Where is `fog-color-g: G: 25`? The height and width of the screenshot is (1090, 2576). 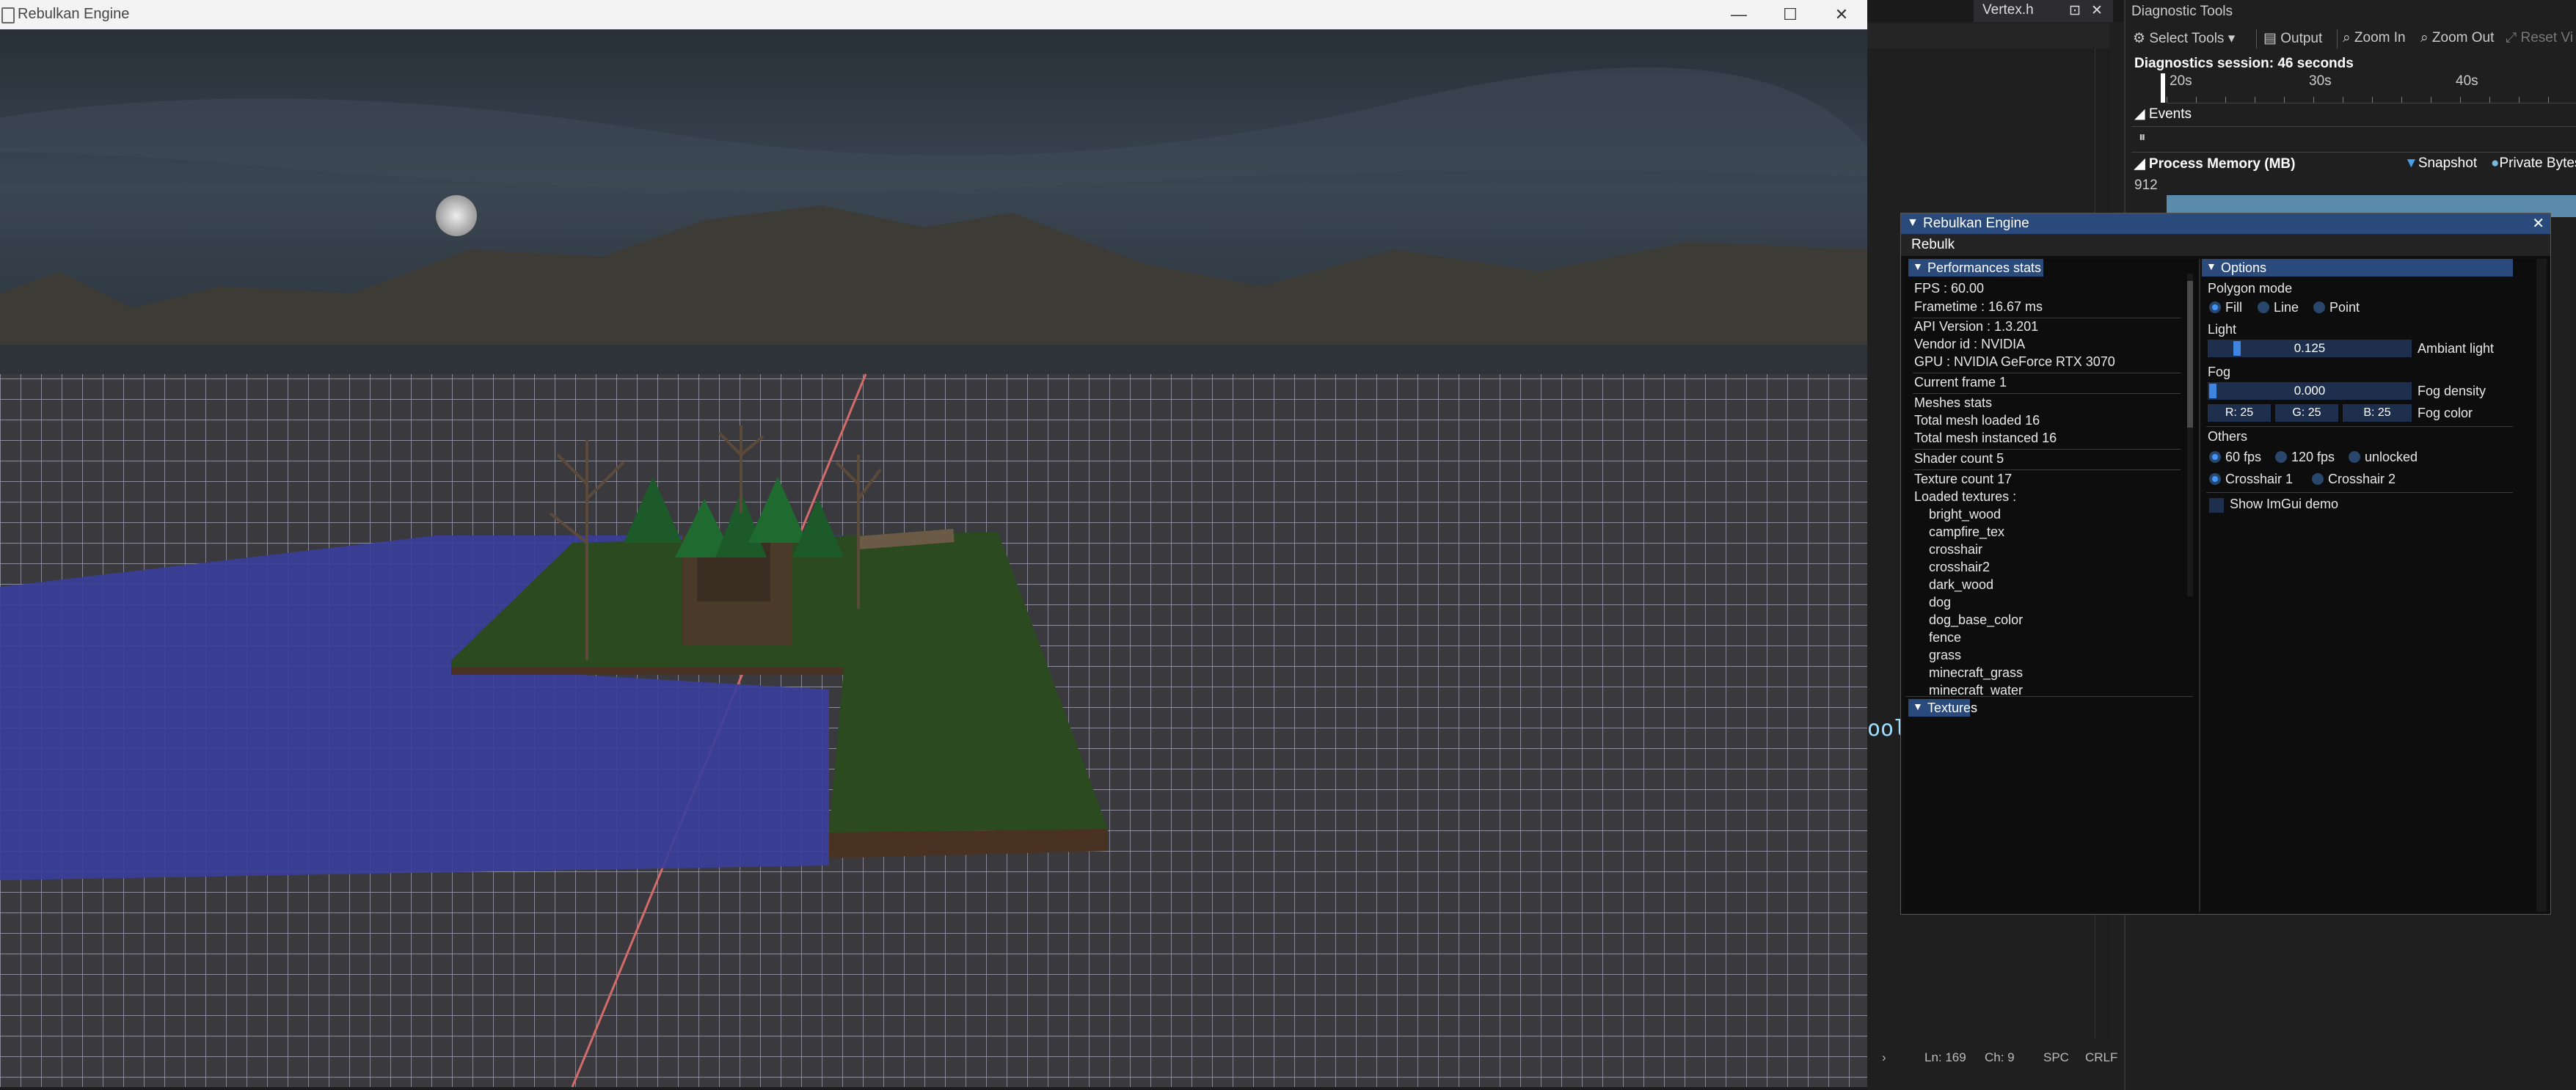 fog-color-g: G: 25 is located at coordinates (2307, 413).